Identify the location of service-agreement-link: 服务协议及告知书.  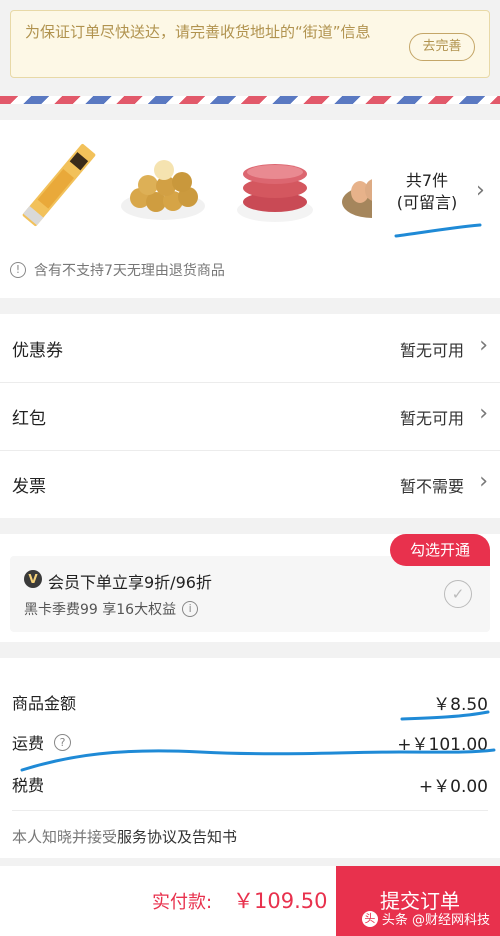
(177, 837).